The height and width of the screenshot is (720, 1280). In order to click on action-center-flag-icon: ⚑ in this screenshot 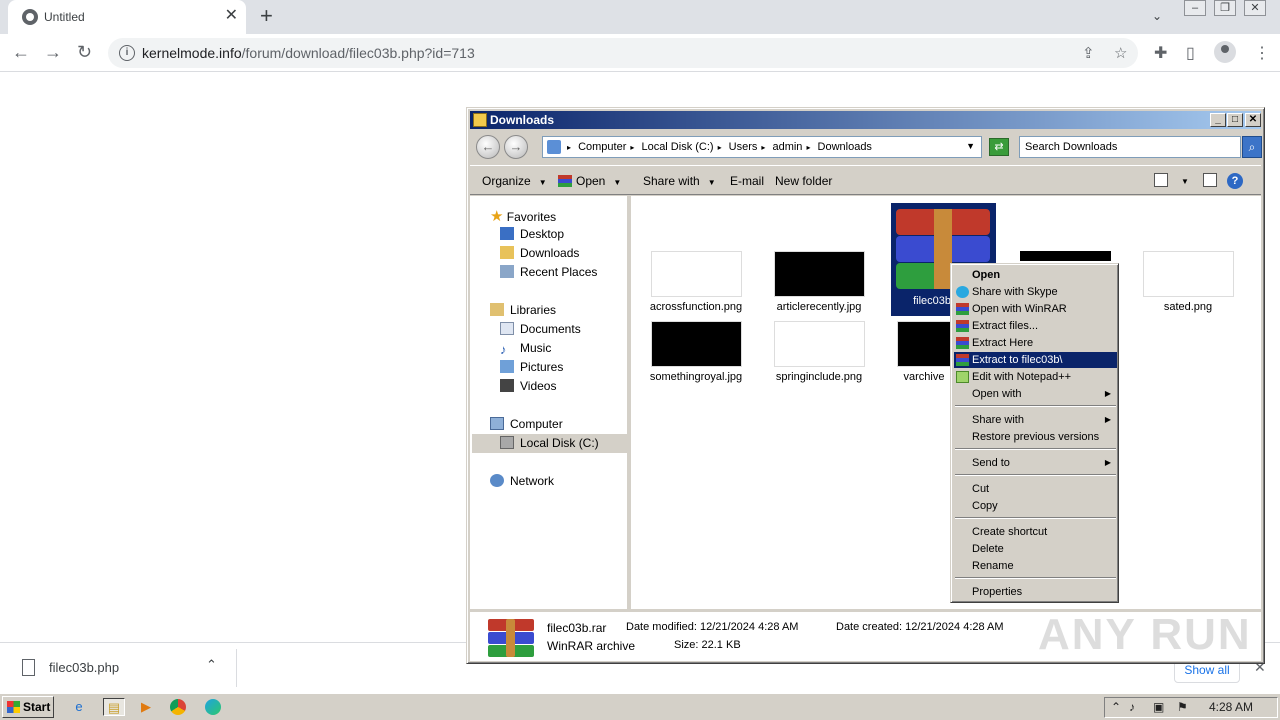, I will do `click(1182, 707)`.